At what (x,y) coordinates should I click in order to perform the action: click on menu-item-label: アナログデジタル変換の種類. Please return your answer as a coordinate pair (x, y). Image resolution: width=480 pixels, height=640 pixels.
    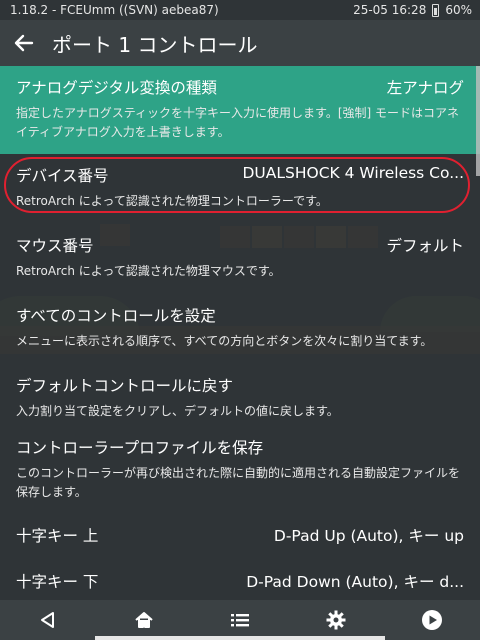
    Looking at the image, I should click on (116, 88).